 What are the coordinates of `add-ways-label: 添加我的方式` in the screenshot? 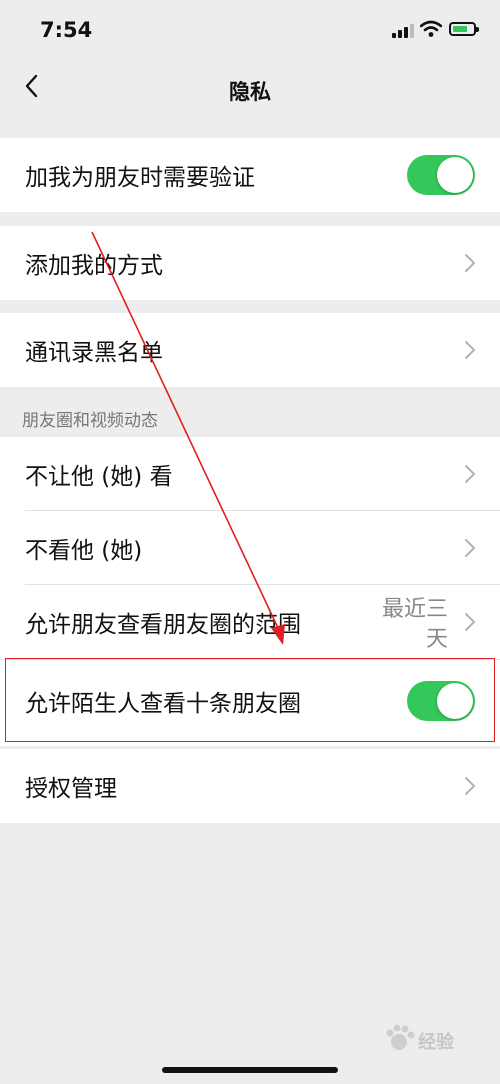 It's located at (94, 266).